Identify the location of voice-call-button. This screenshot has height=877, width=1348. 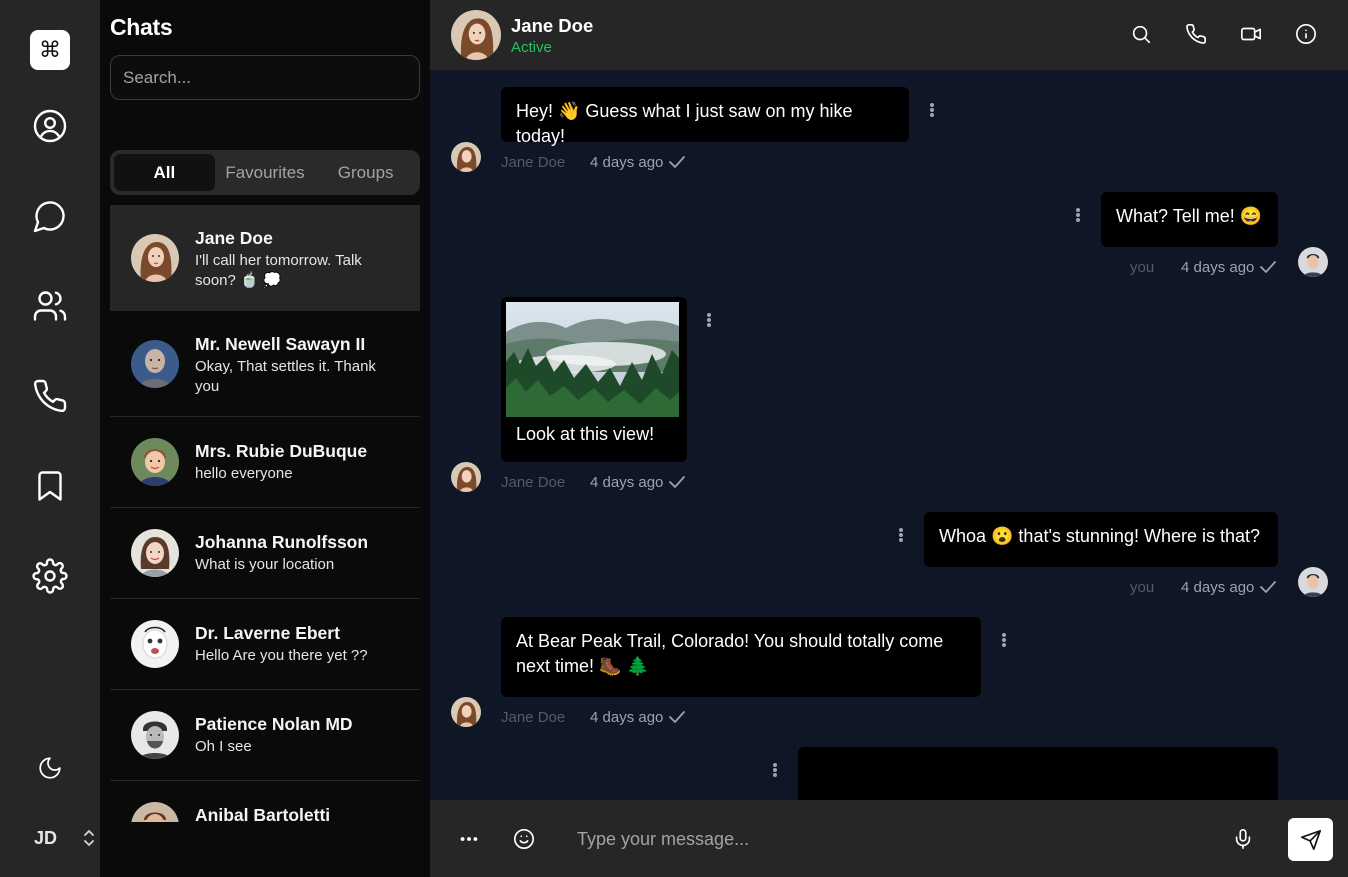
(1197, 35).